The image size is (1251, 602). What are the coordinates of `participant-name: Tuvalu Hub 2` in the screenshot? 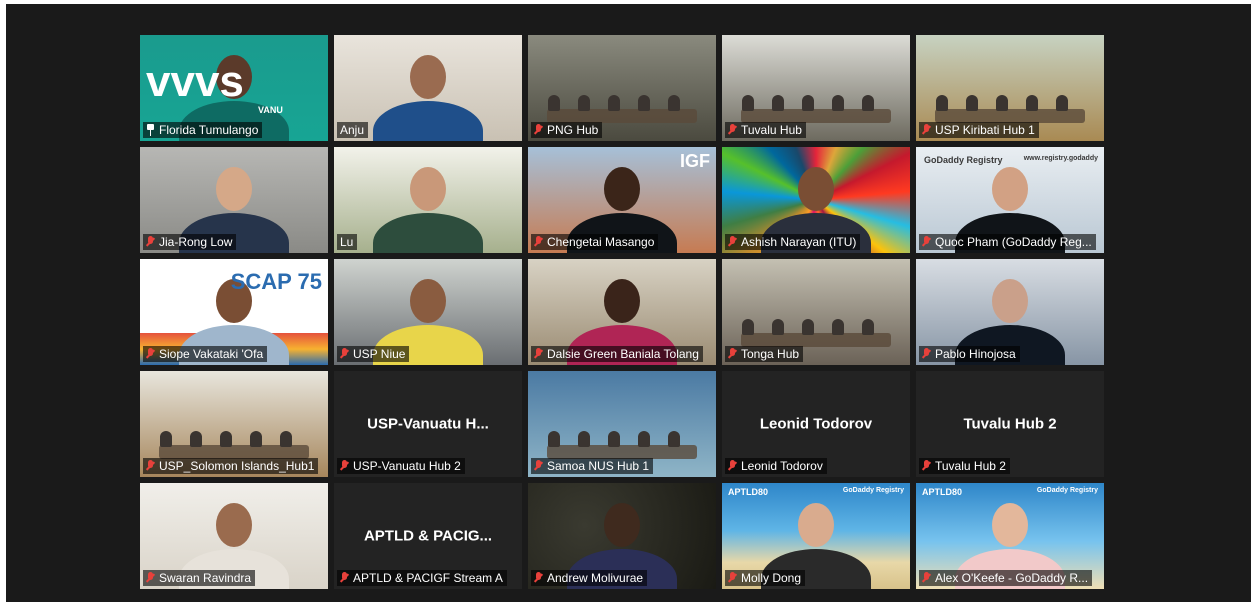 It's located at (970, 466).